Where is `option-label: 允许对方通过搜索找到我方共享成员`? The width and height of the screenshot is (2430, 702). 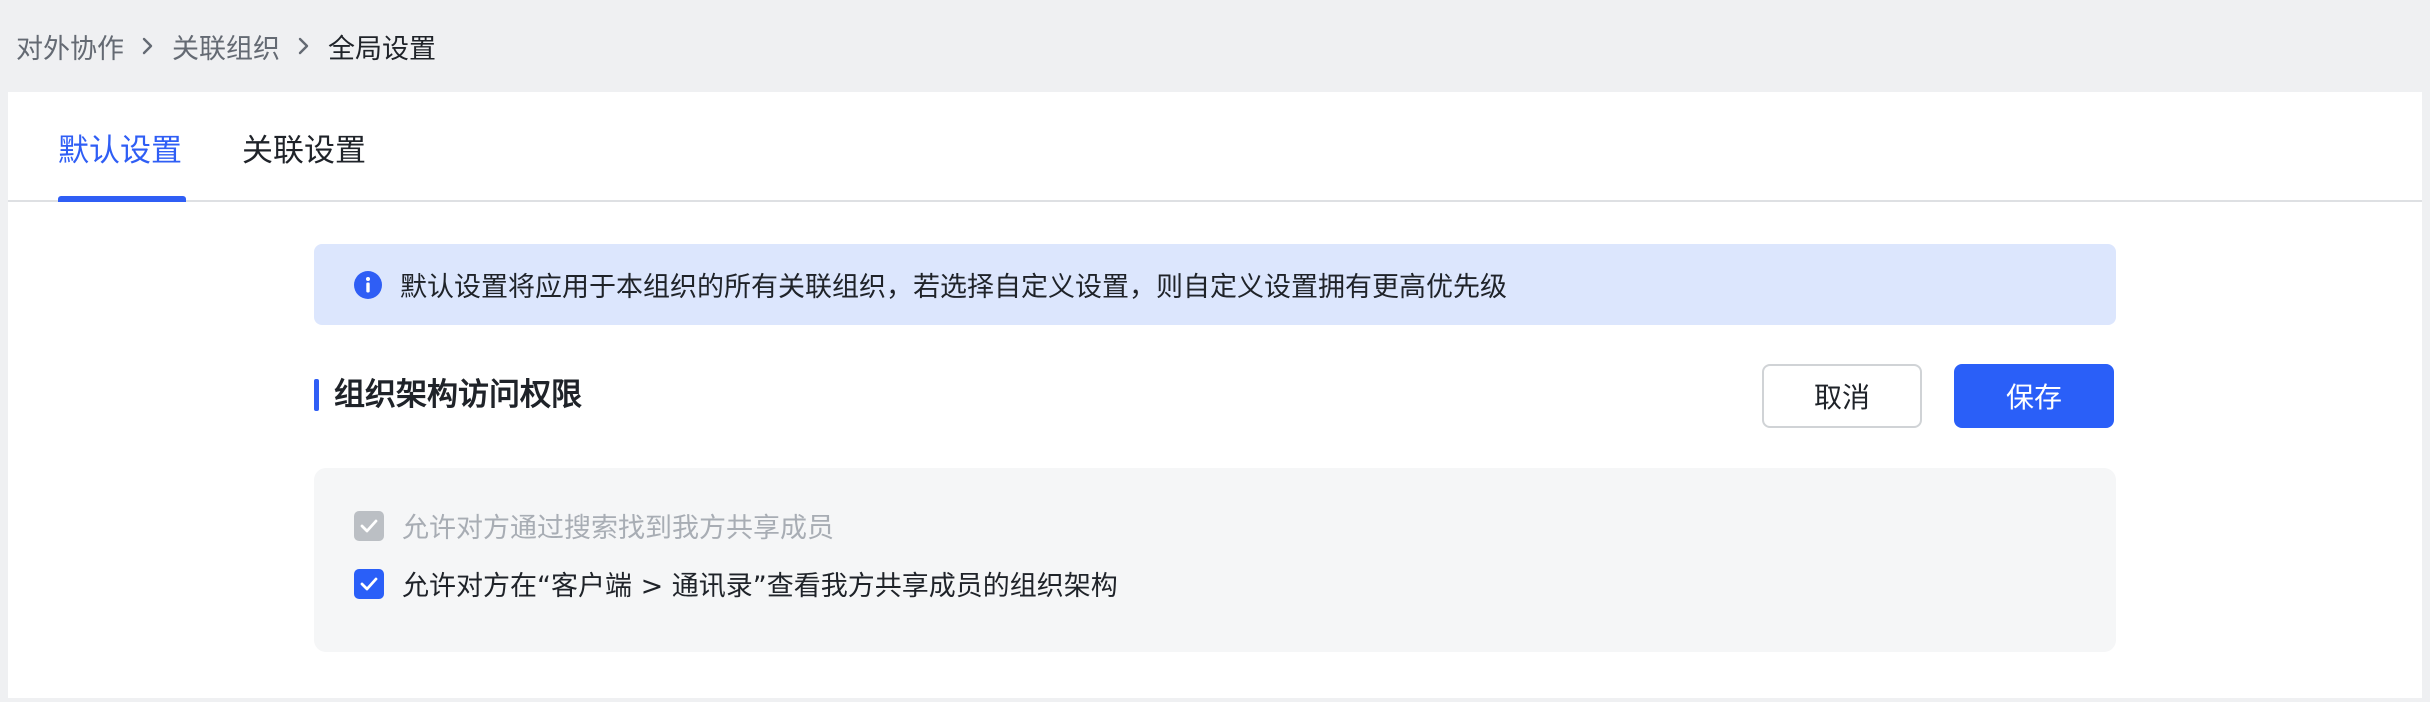
option-label: 允许对方通过搜索找到我方共享成员 is located at coordinates (618, 528).